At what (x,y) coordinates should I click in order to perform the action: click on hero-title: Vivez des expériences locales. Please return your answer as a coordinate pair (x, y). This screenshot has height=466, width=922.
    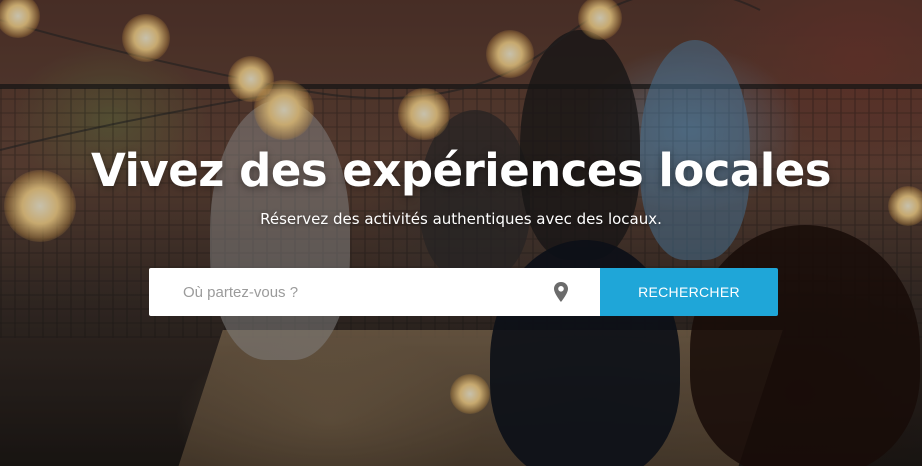
    Looking at the image, I should click on (461, 170).